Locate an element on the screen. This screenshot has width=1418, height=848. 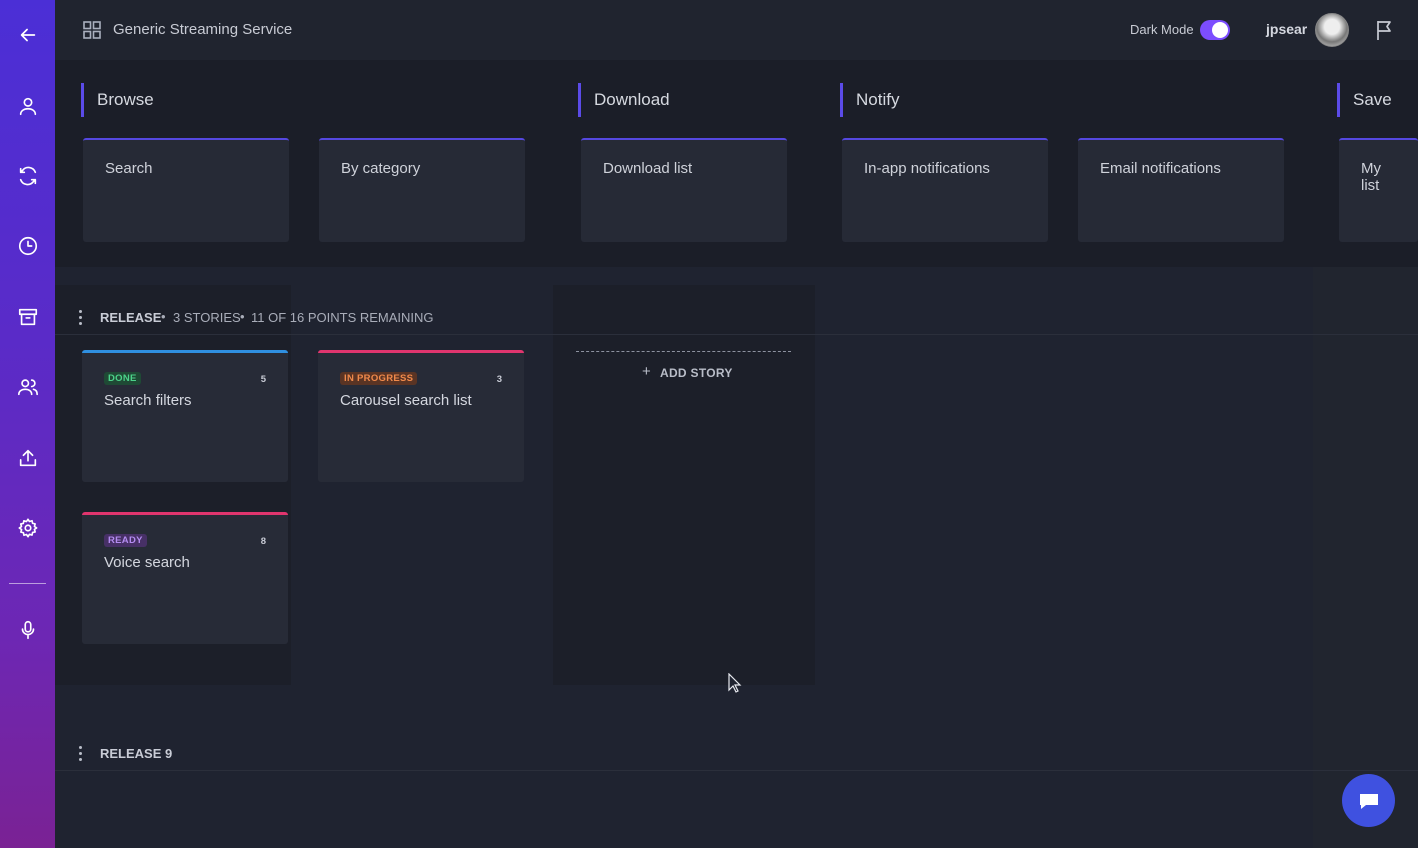
archive-icon is located at coordinates (27, 317).